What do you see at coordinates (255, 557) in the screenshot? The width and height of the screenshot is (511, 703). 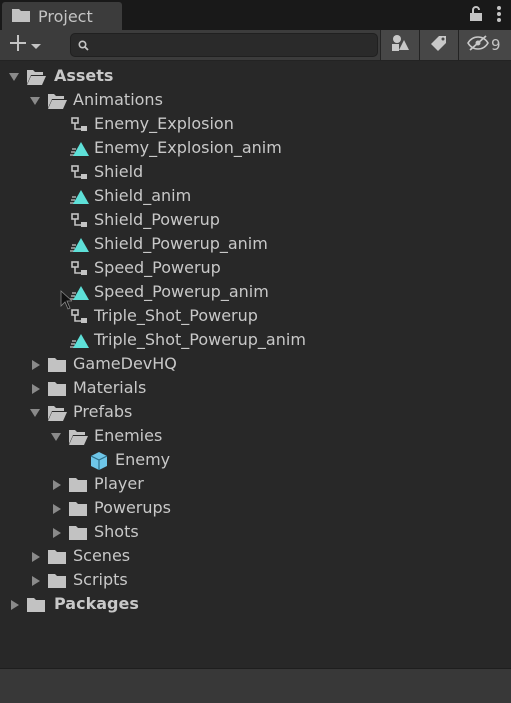 I see `tree-item-scenes: Scenes` at bounding box center [255, 557].